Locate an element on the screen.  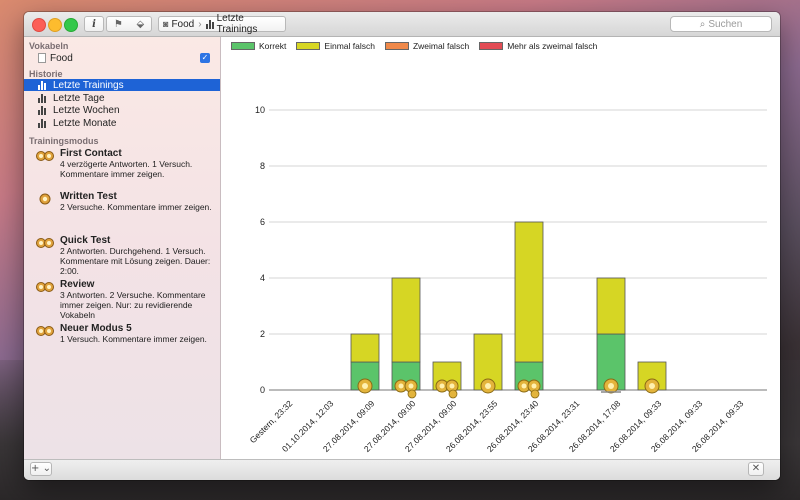
sidebar-item-letzte-tage: Letzte Tage is located at coordinates (122, 98).